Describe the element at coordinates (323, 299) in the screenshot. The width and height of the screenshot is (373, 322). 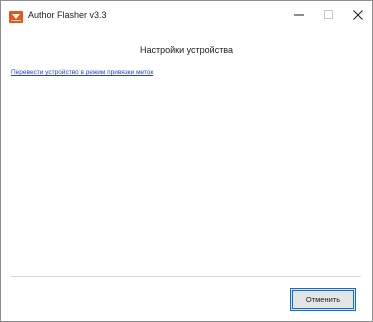
I see `cancel-button: Отменить` at that location.